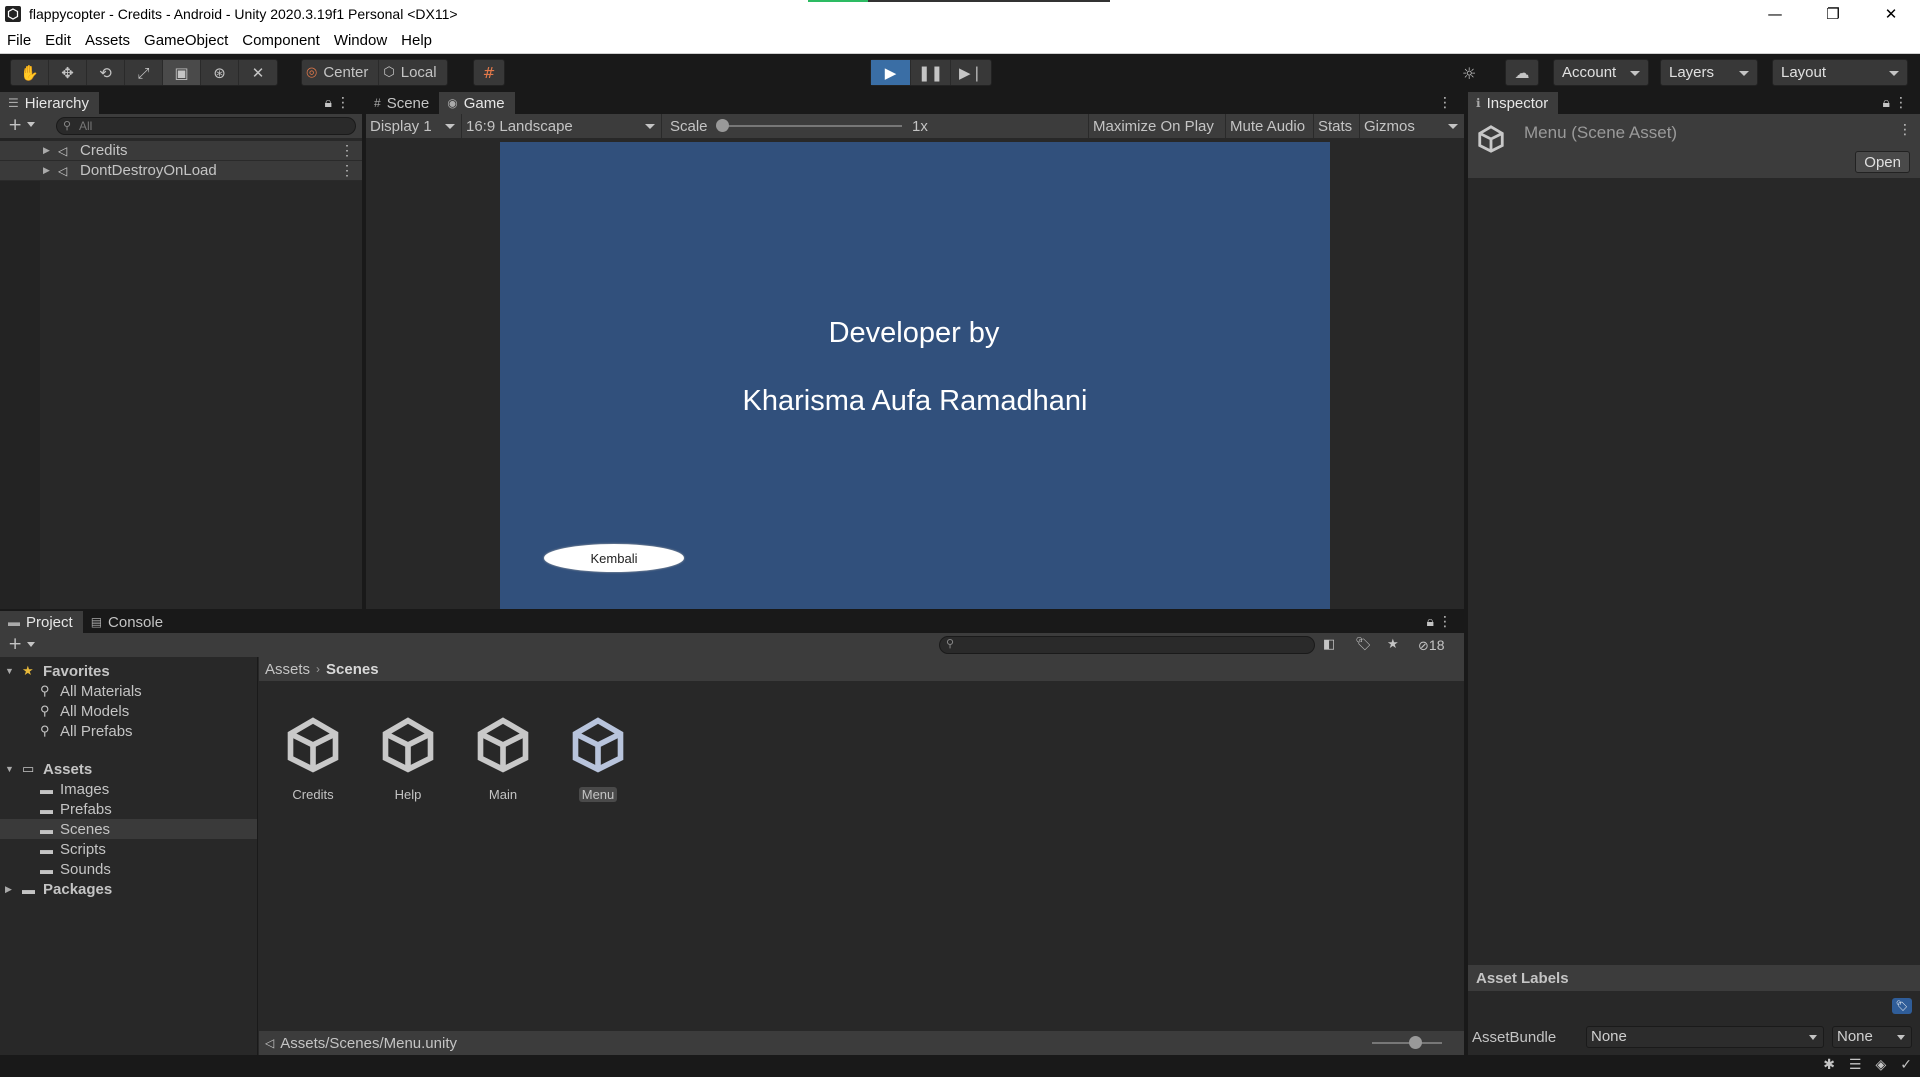 The height and width of the screenshot is (1077, 1920). What do you see at coordinates (68, 72) in the screenshot?
I see `move-tool-icon: ✥` at bounding box center [68, 72].